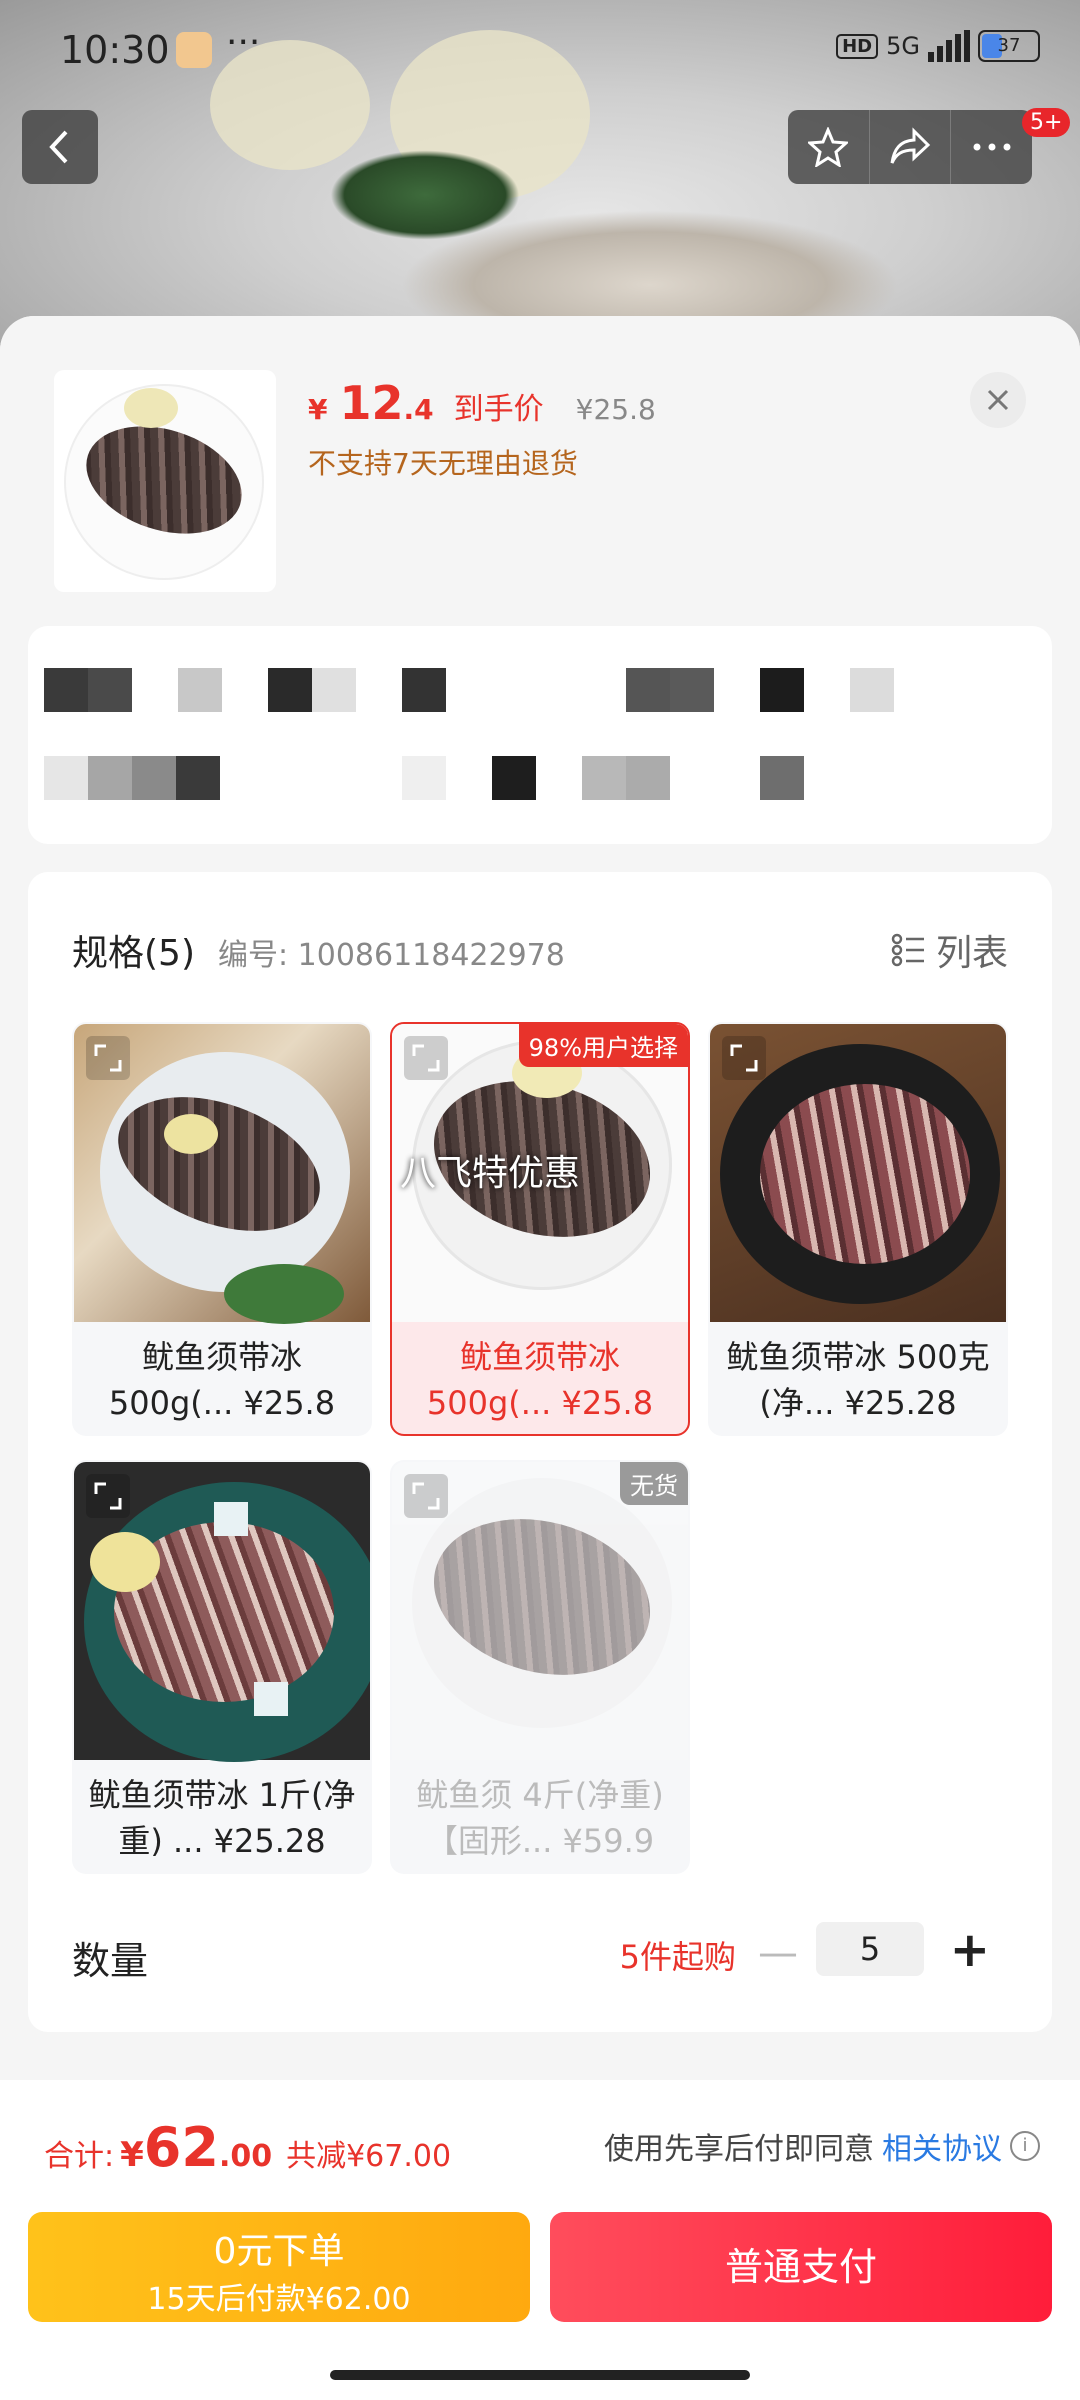  I want to click on spec-number: 编号: 10086118422978, so click(391, 955).